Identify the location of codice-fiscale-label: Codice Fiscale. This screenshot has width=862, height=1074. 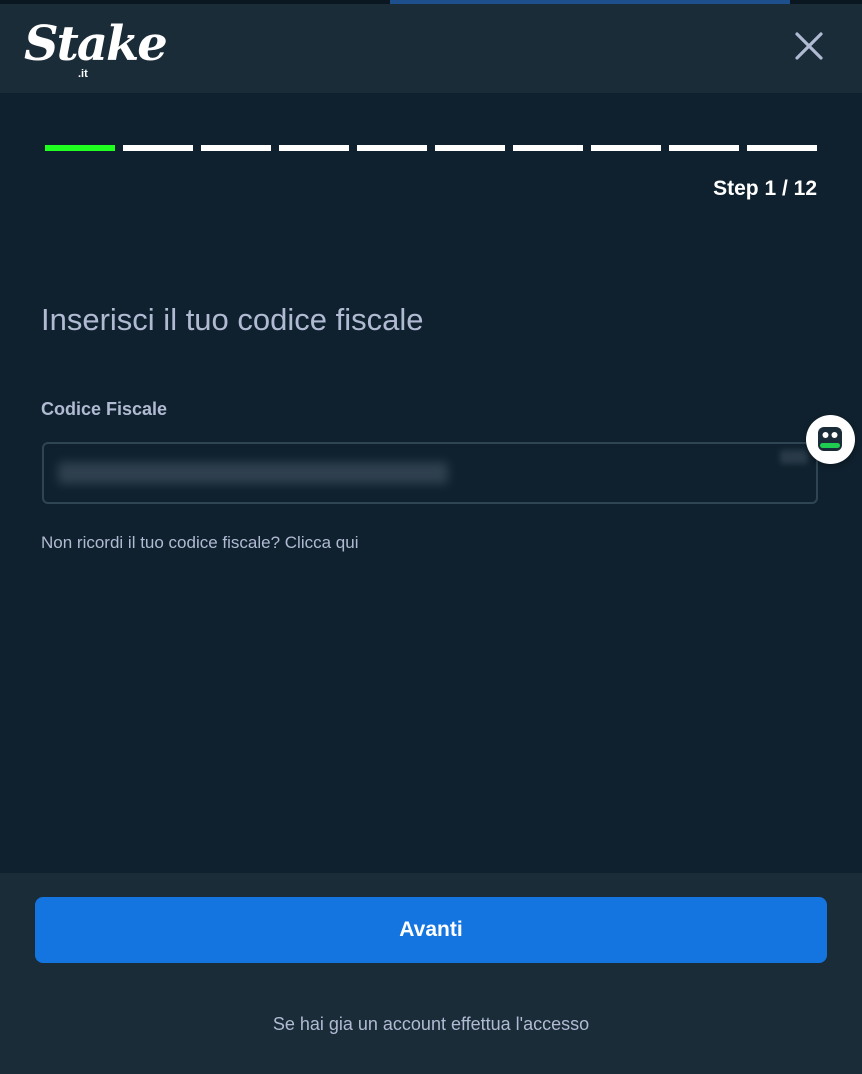
(104, 409).